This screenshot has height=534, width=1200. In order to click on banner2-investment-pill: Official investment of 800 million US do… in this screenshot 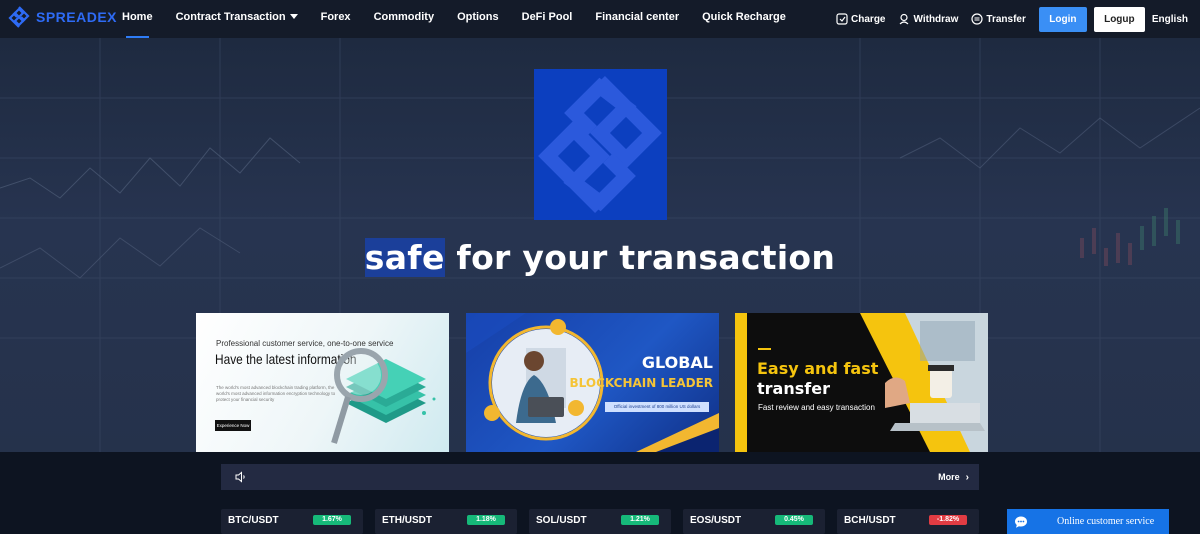, I will do `click(657, 407)`.